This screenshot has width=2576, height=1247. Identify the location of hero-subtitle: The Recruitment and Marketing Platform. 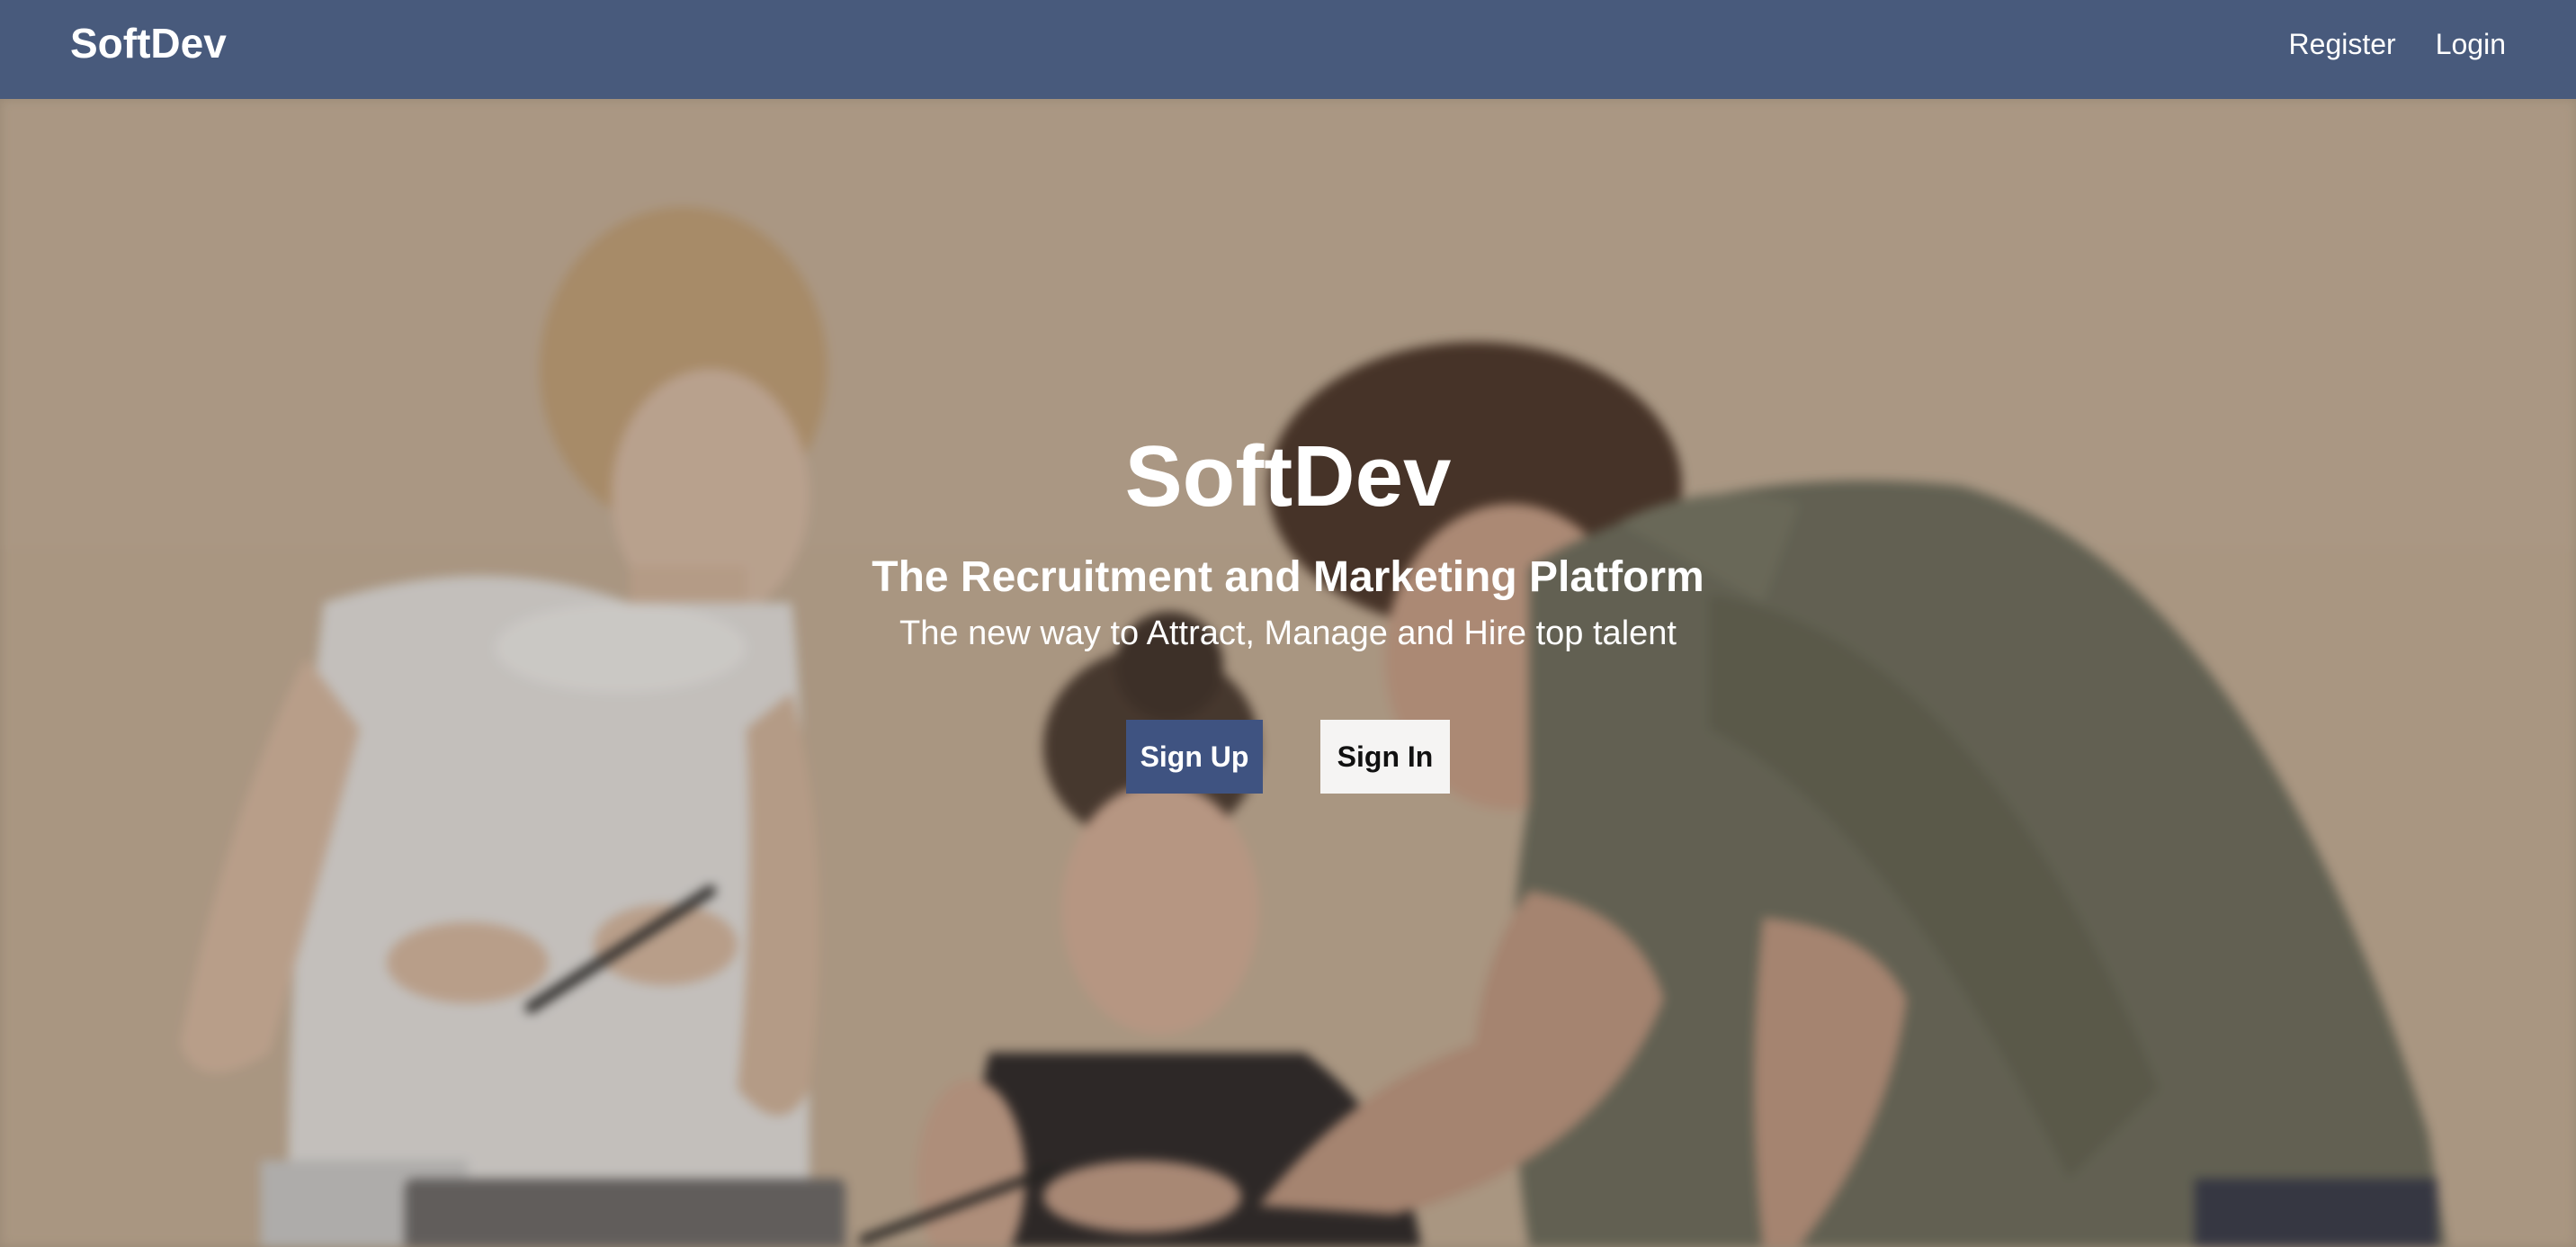
(1288, 577).